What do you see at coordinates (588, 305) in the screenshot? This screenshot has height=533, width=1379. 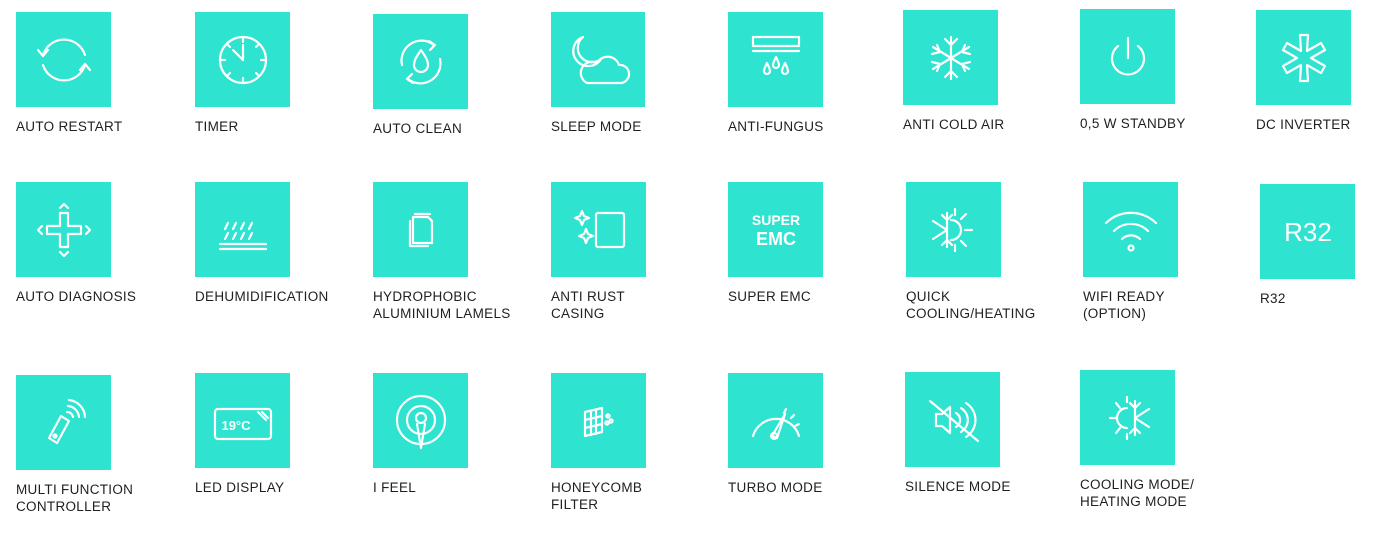 I see `feature-label: ANTI RUST CASING` at bounding box center [588, 305].